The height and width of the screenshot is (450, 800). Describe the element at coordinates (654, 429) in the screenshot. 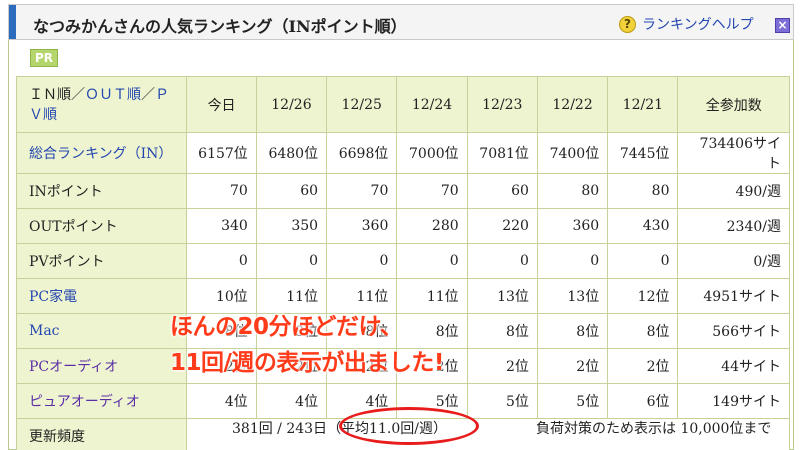

I see `display-limit-note: 負荷対策のため表示は 10,000位まで` at that location.